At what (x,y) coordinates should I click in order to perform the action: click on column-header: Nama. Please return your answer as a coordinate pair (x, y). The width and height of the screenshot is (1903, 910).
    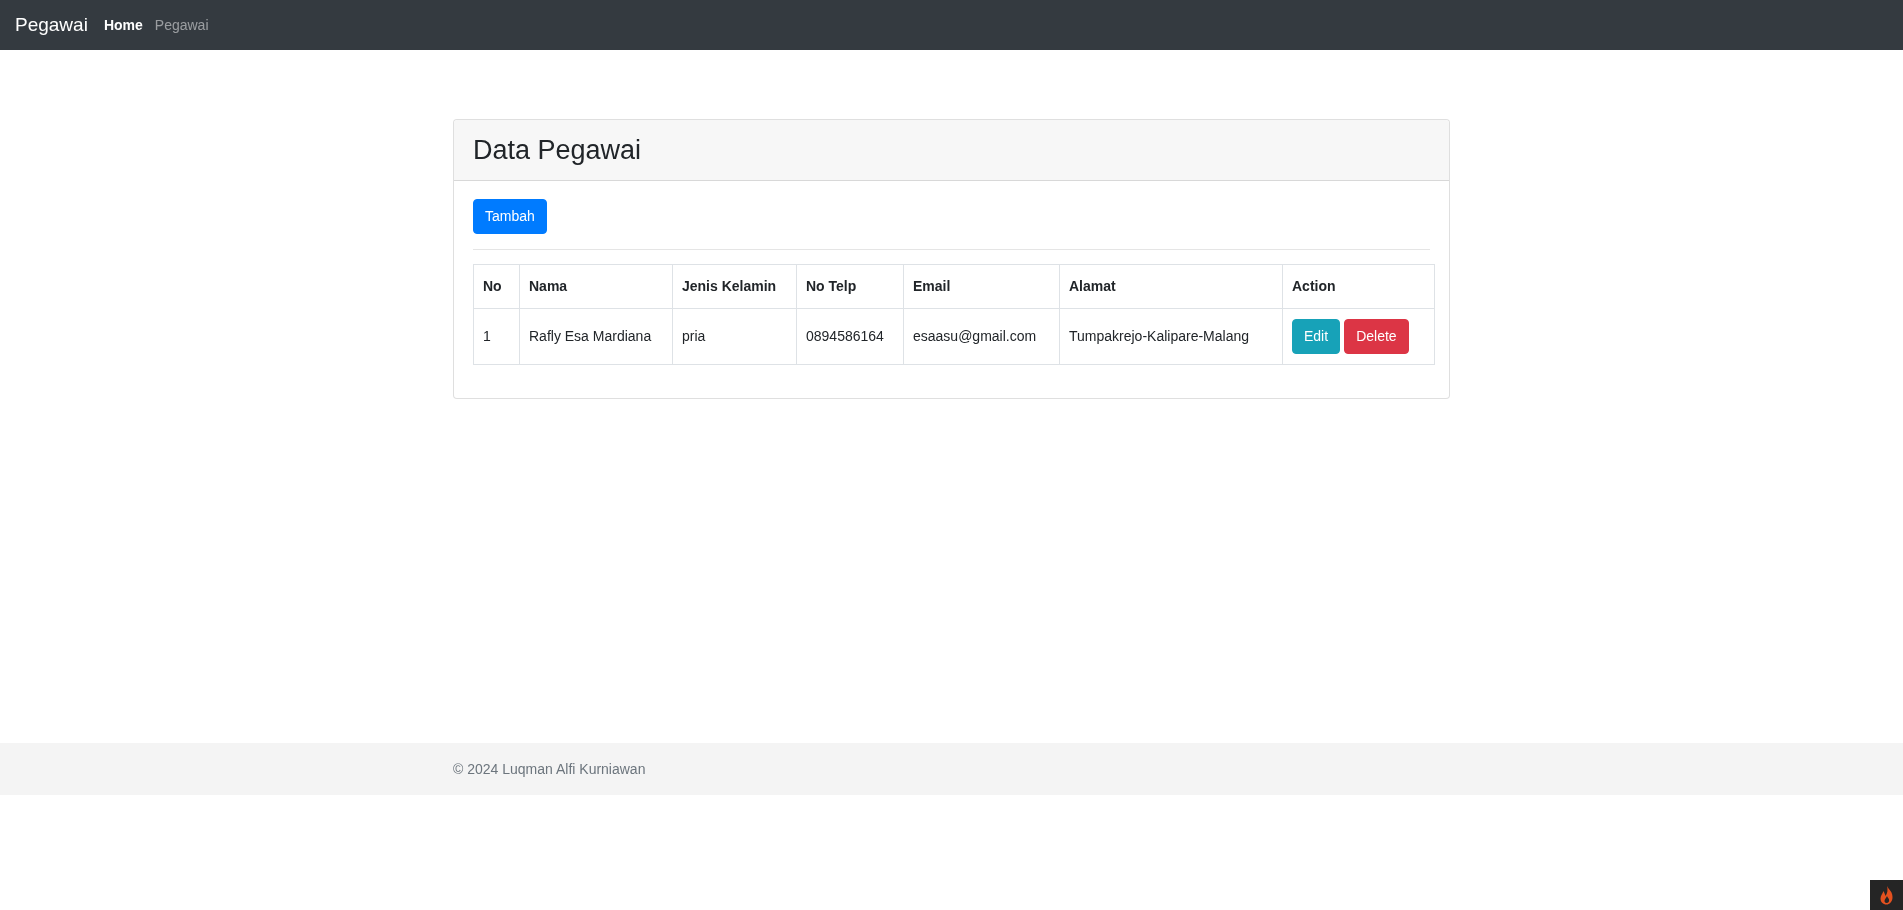
    Looking at the image, I should click on (596, 286).